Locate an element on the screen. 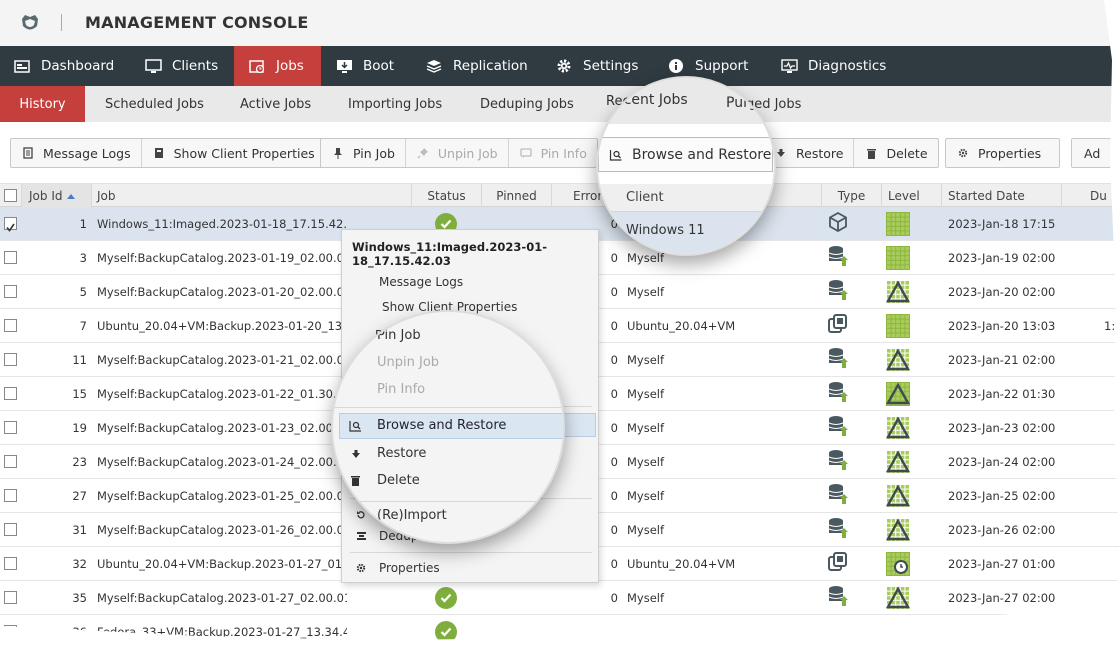 Image resolution: width=1120 pixels, height=647 pixels. column-label: Pinned is located at coordinates (516, 195).